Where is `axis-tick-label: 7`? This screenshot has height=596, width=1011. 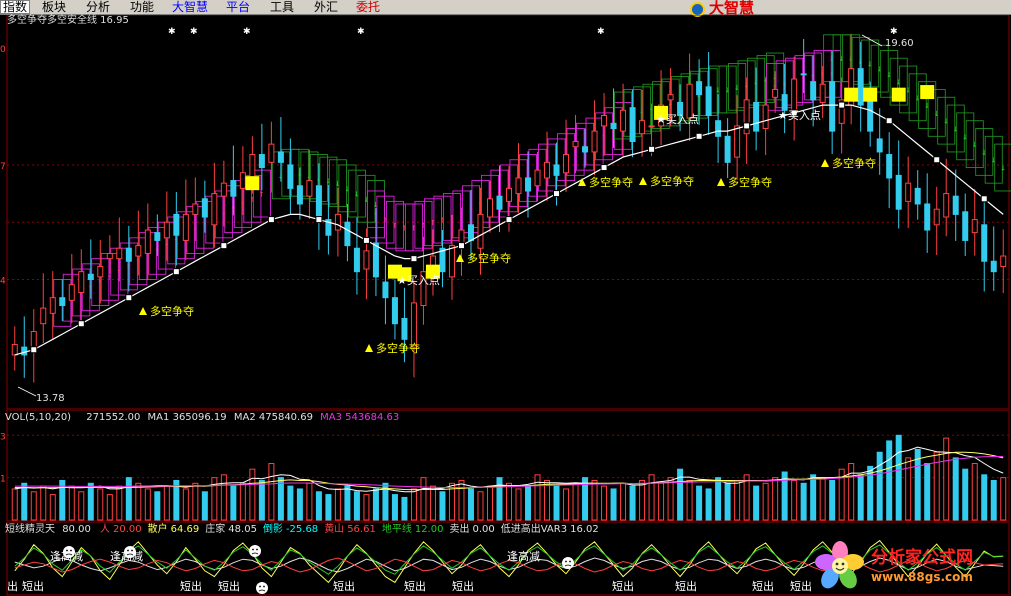
axis-tick-label: 7 is located at coordinates (3, 167).